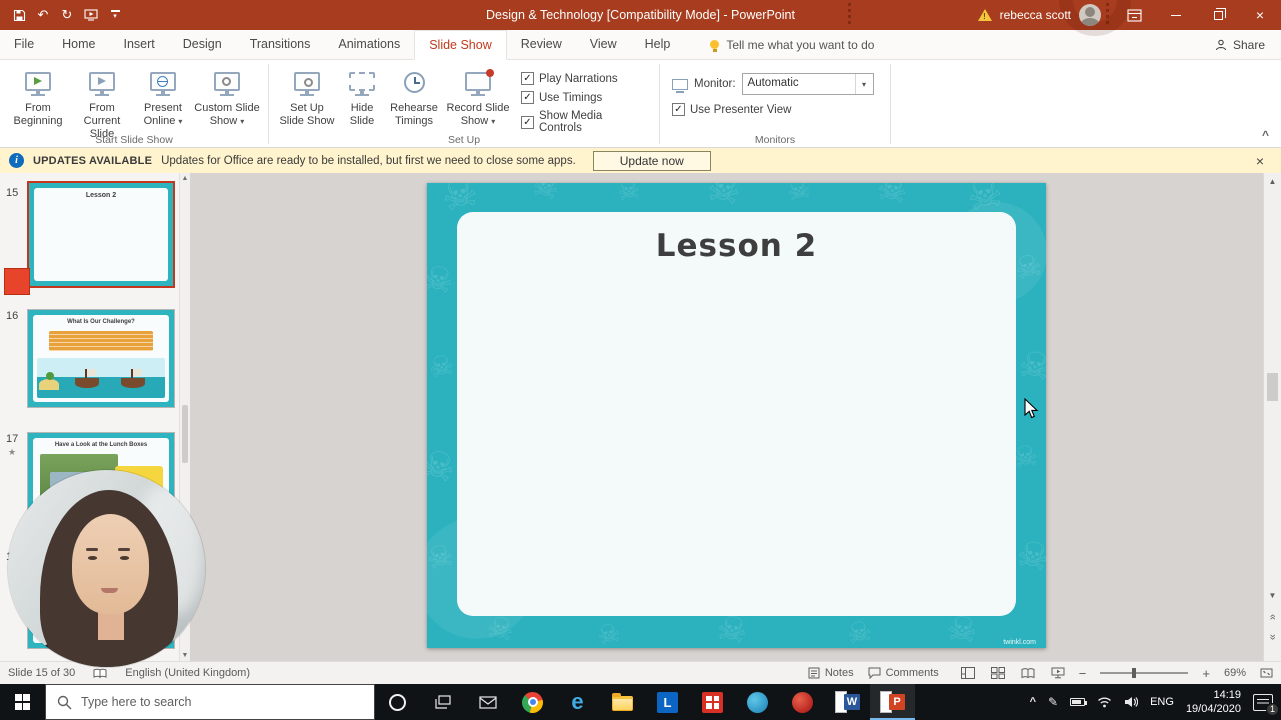 Image resolution: width=1281 pixels, height=720 pixels. I want to click on minimize-button, so click(1176, 15).